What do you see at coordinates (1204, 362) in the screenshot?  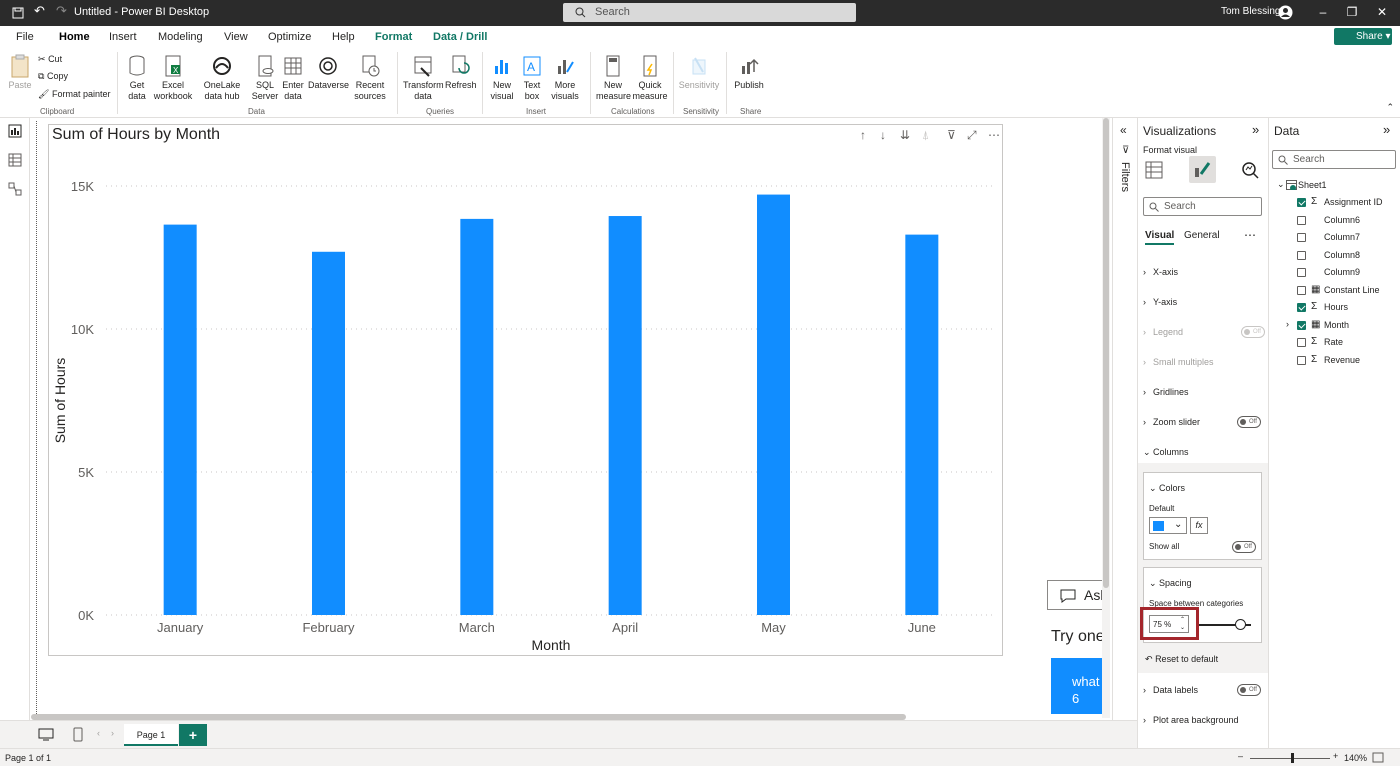 I see `section-small-multiples: › Small multiples` at bounding box center [1204, 362].